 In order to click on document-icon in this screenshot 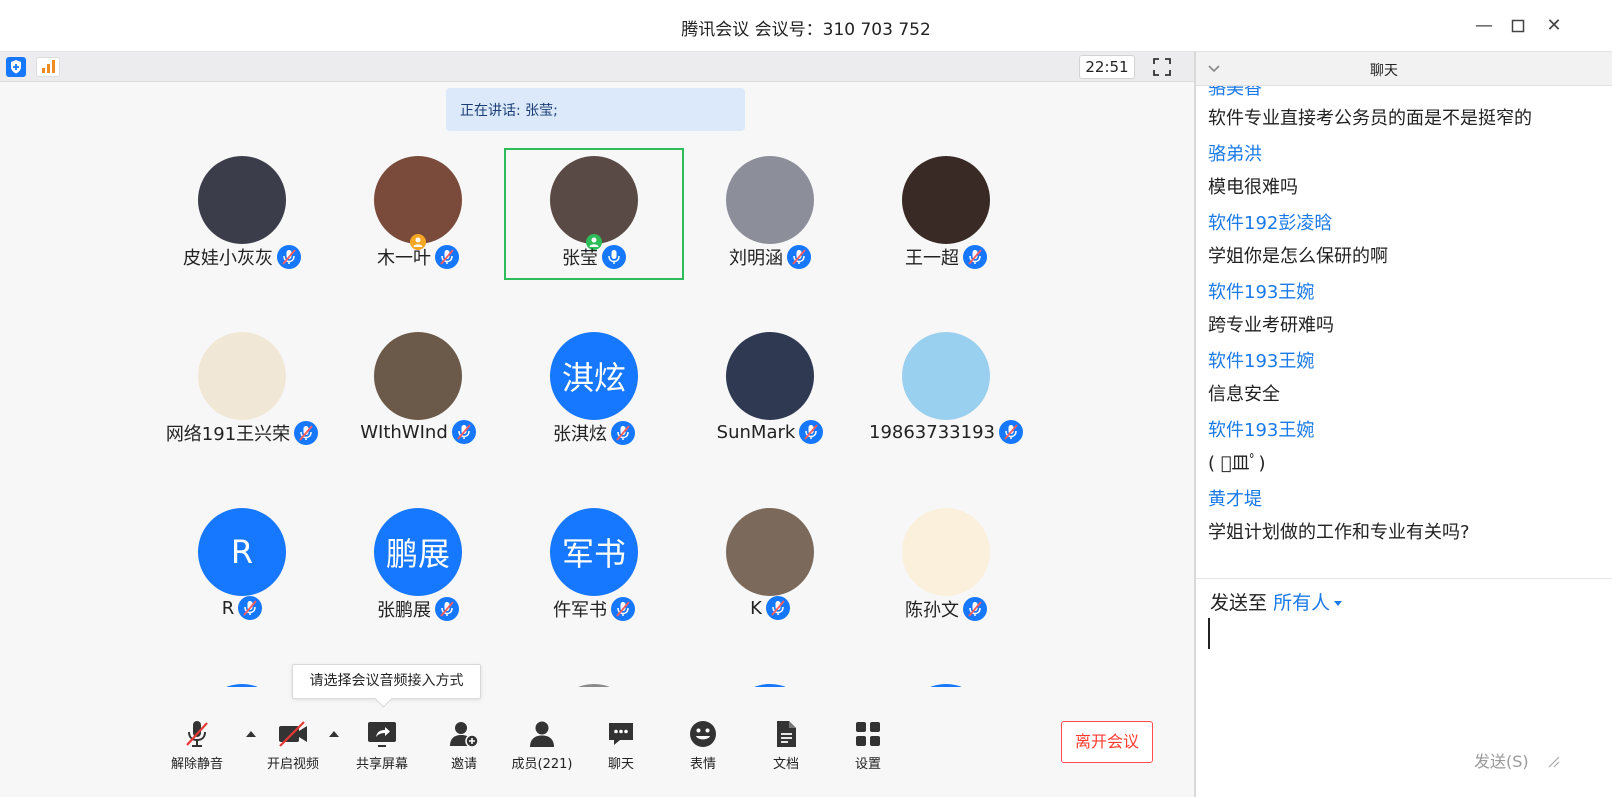, I will do `click(786, 734)`.